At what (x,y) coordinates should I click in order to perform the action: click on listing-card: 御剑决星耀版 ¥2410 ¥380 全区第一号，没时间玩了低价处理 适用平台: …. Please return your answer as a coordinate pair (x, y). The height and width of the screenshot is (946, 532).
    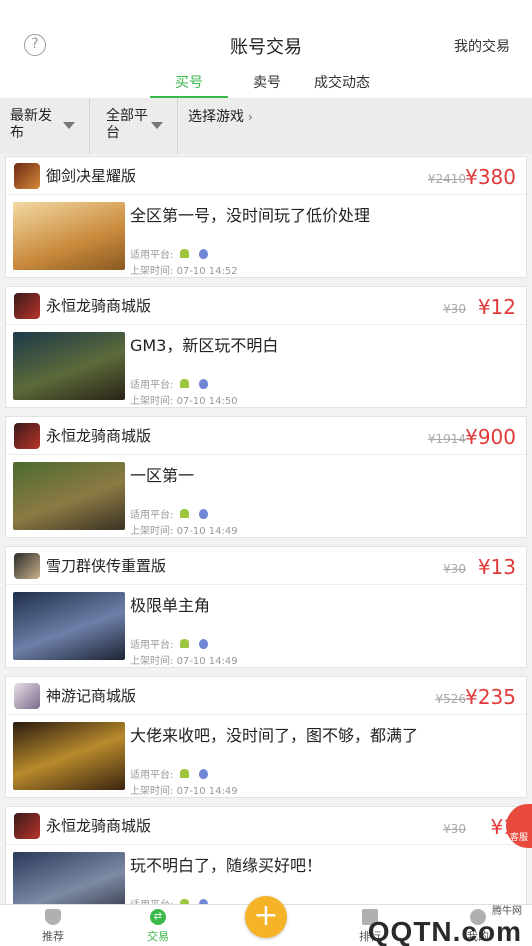
    Looking at the image, I should click on (266, 217).